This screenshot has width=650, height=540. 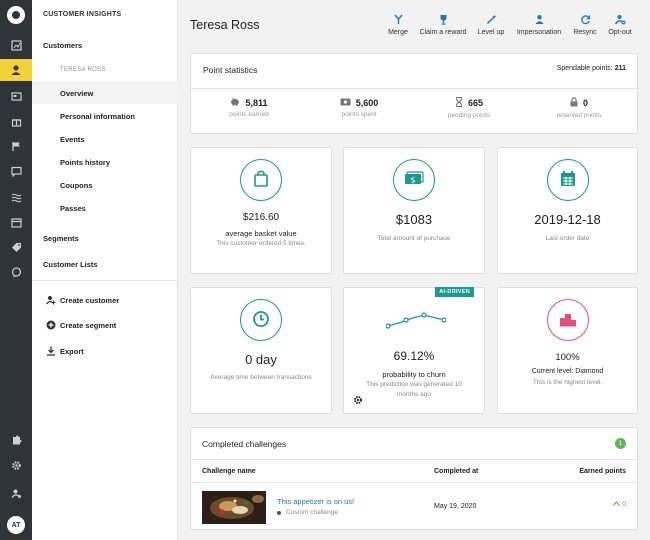 What do you see at coordinates (443, 24) in the screenshot?
I see `claim-reward-button: Claim a reward` at bounding box center [443, 24].